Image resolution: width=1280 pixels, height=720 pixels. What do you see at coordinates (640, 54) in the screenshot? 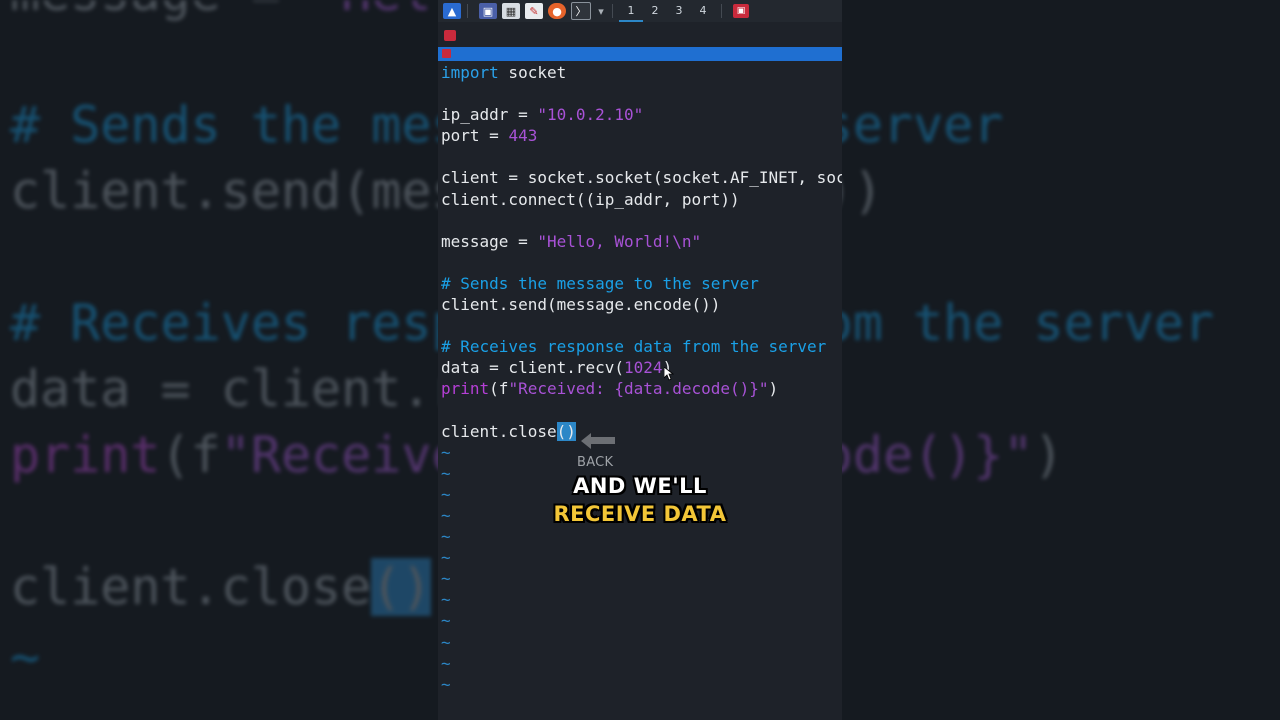
I see `window-titlebar` at bounding box center [640, 54].